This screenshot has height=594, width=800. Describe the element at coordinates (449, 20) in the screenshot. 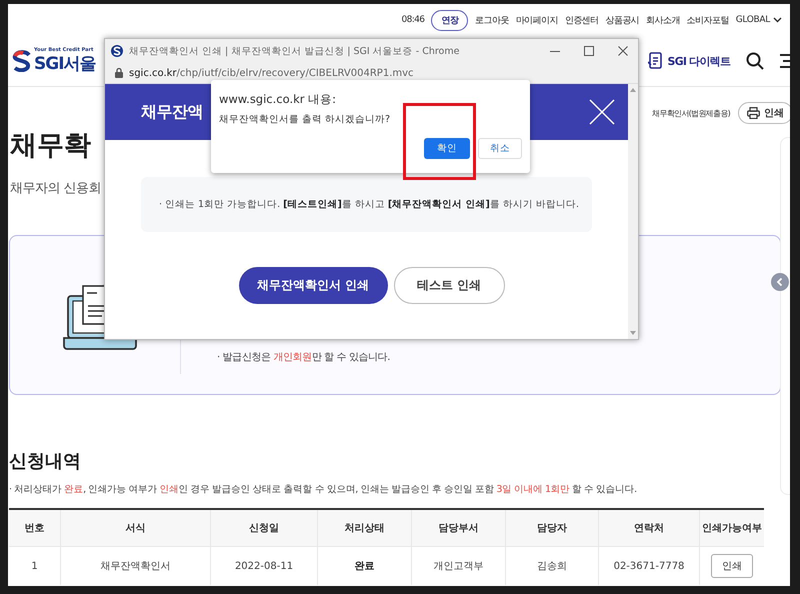

I see `extend-button: 연장` at that location.